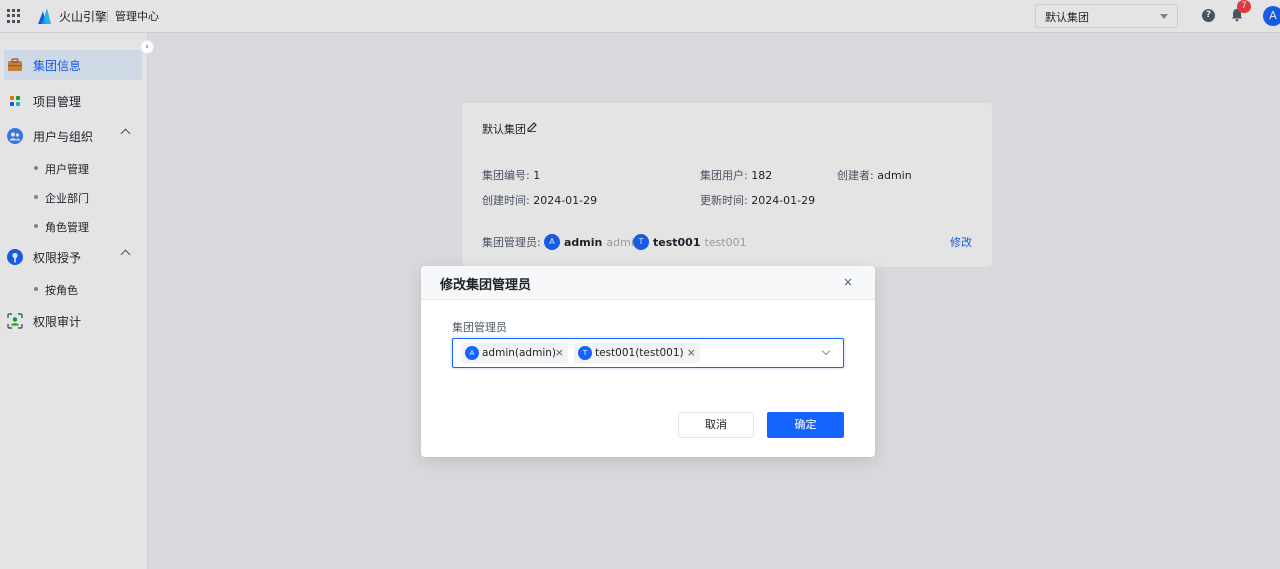 The width and height of the screenshot is (1280, 569). I want to click on admins-multi-select: A admin(admin) × T test001(test001) ×, so click(648, 353).